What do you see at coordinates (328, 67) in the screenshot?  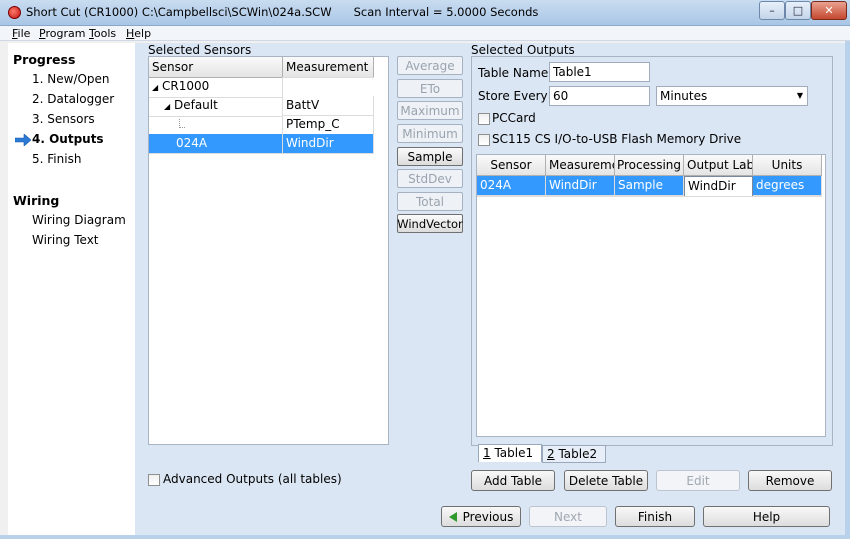 I see `measurement-column-header: Measurement` at bounding box center [328, 67].